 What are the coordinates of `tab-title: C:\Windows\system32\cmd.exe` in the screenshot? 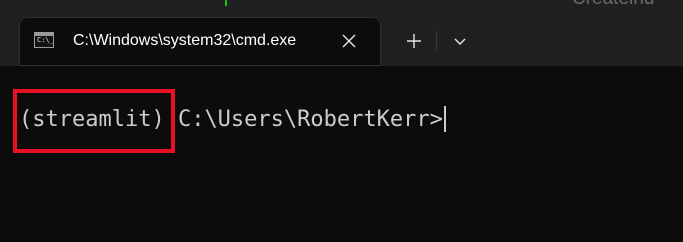 It's located at (185, 40).